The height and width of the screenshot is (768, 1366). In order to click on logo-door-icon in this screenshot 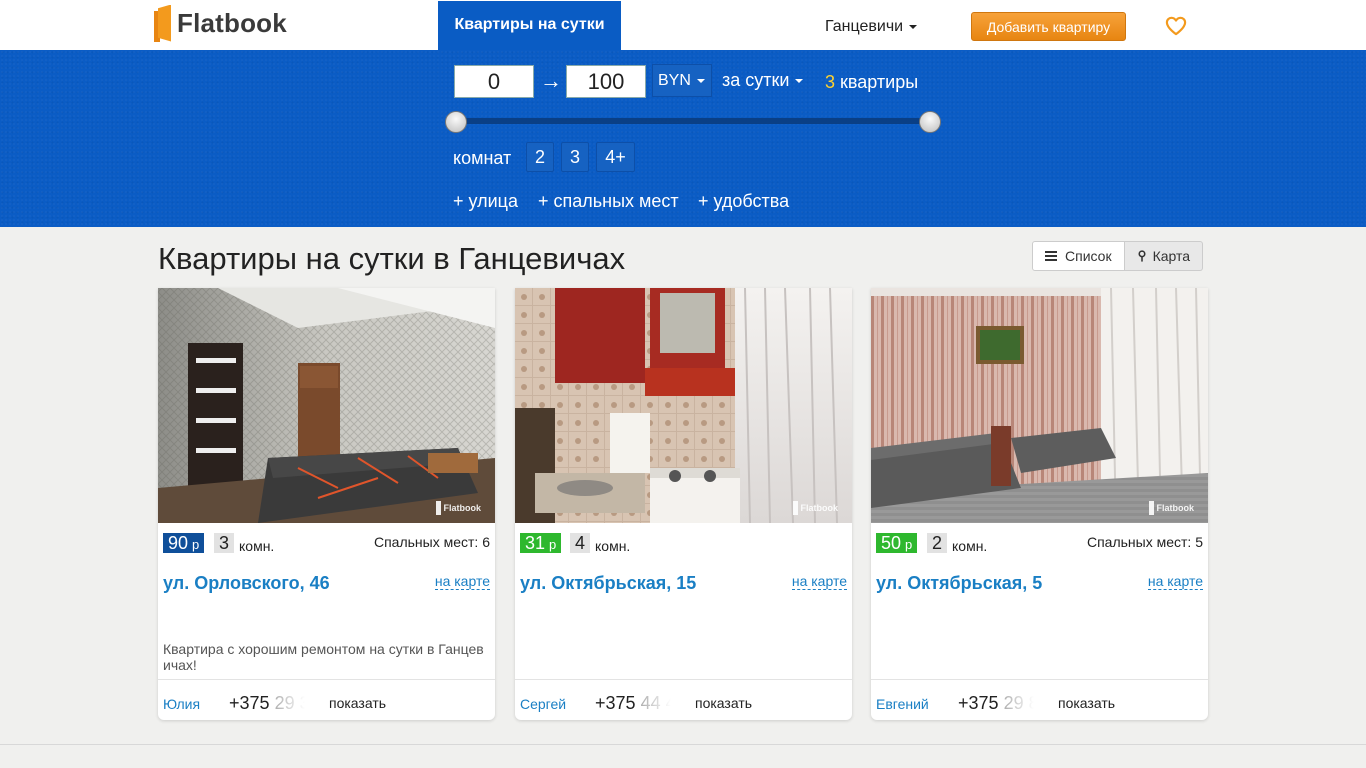, I will do `click(162, 23)`.